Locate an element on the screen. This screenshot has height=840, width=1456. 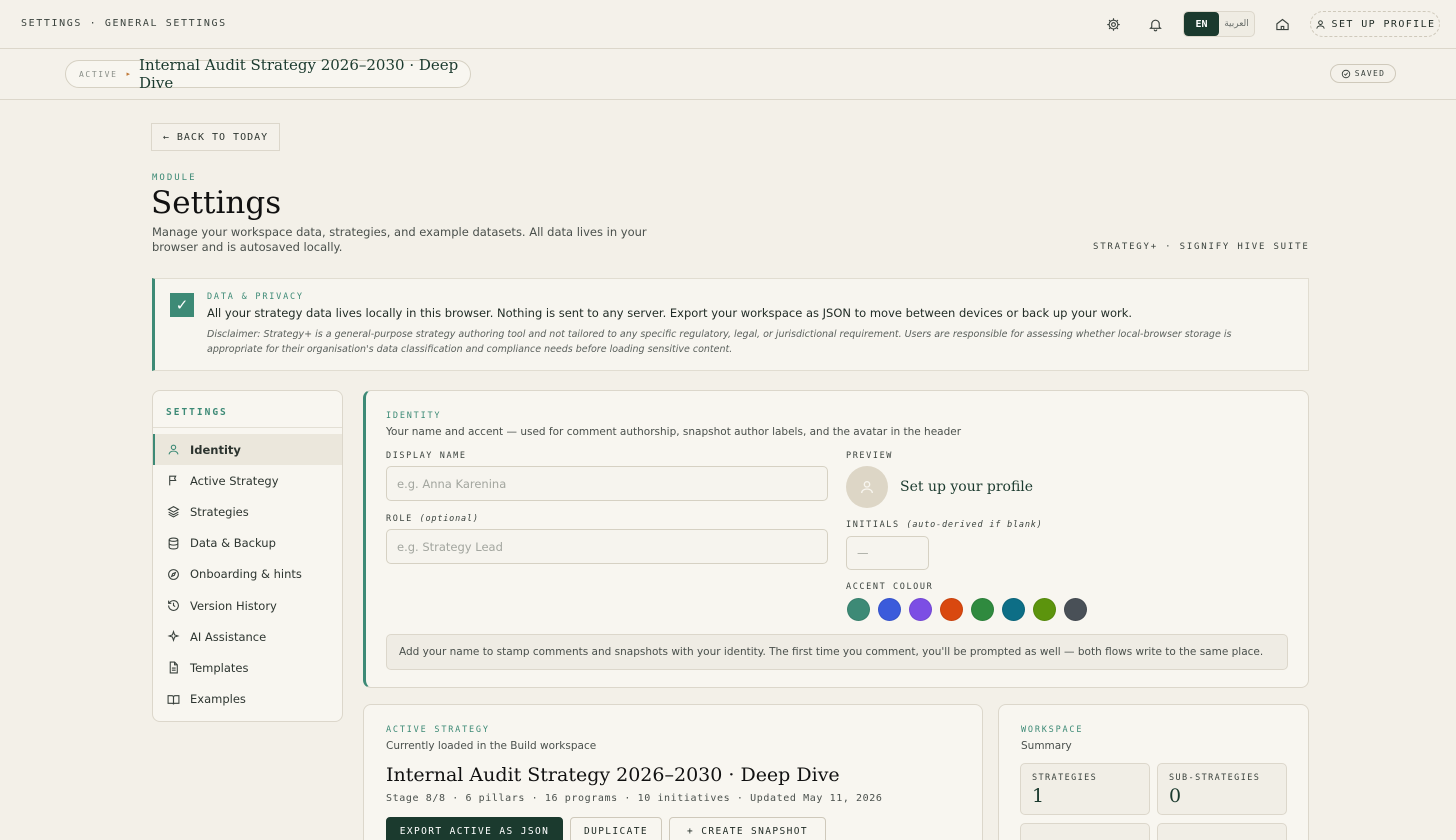
sidebar-item-label: Active Strategy is located at coordinates (234, 480).